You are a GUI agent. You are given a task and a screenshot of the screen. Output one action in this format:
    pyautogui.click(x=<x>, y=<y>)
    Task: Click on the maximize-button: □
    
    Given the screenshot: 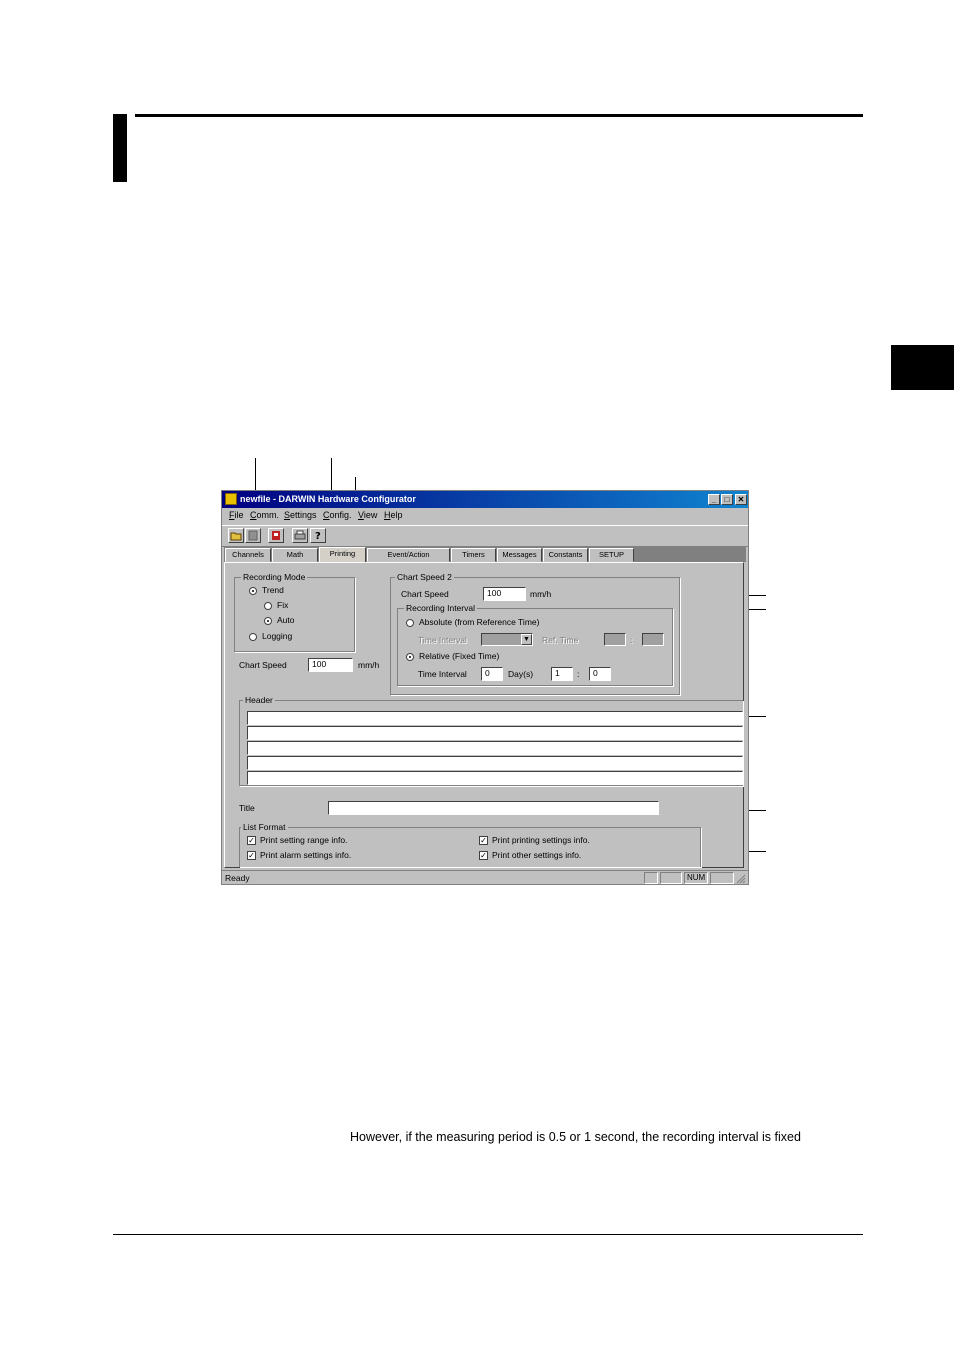 What is the action you would take?
    pyautogui.click(x=727, y=499)
    